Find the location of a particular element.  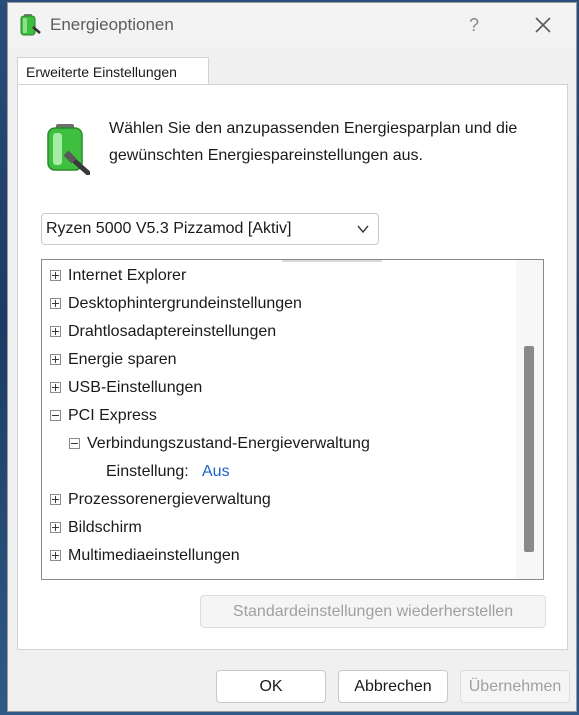

title-bar: Energieoptionen ? is located at coordinates (292, 25).